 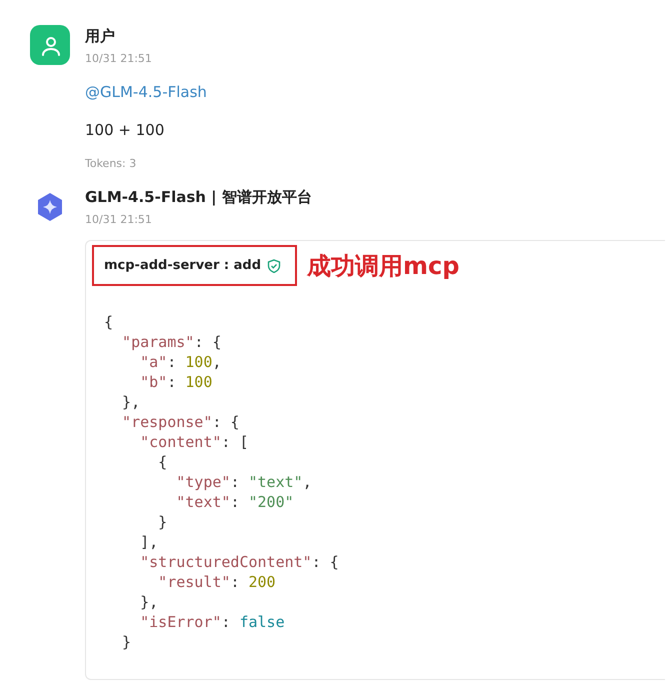 What do you see at coordinates (50, 45) in the screenshot?
I see `person-icon` at bounding box center [50, 45].